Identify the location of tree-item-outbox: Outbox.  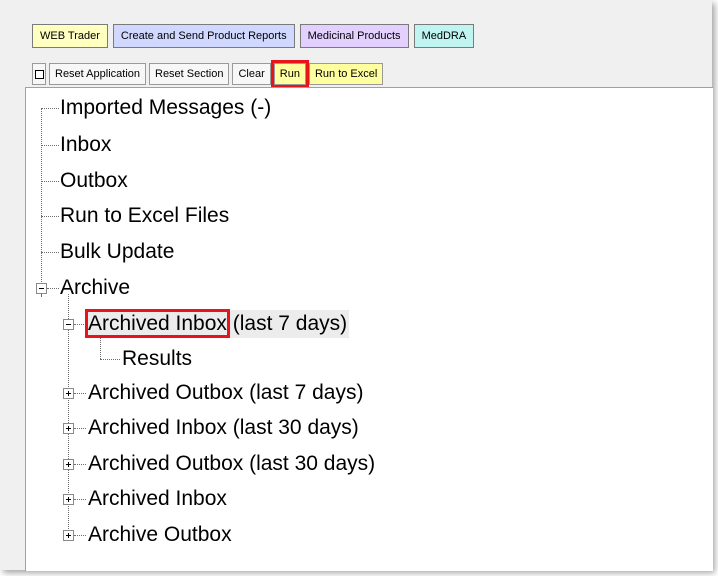
(94, 181).